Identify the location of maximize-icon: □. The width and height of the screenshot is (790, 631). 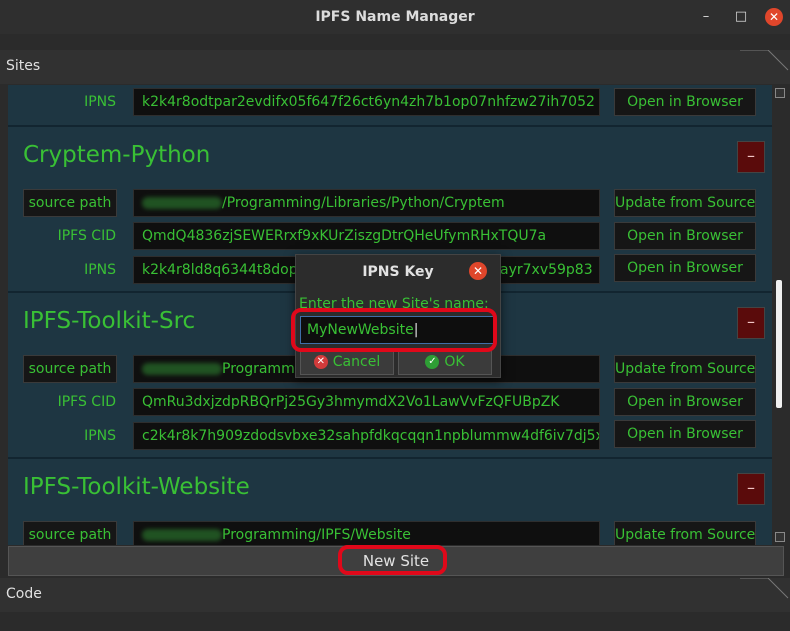
(741, 17).